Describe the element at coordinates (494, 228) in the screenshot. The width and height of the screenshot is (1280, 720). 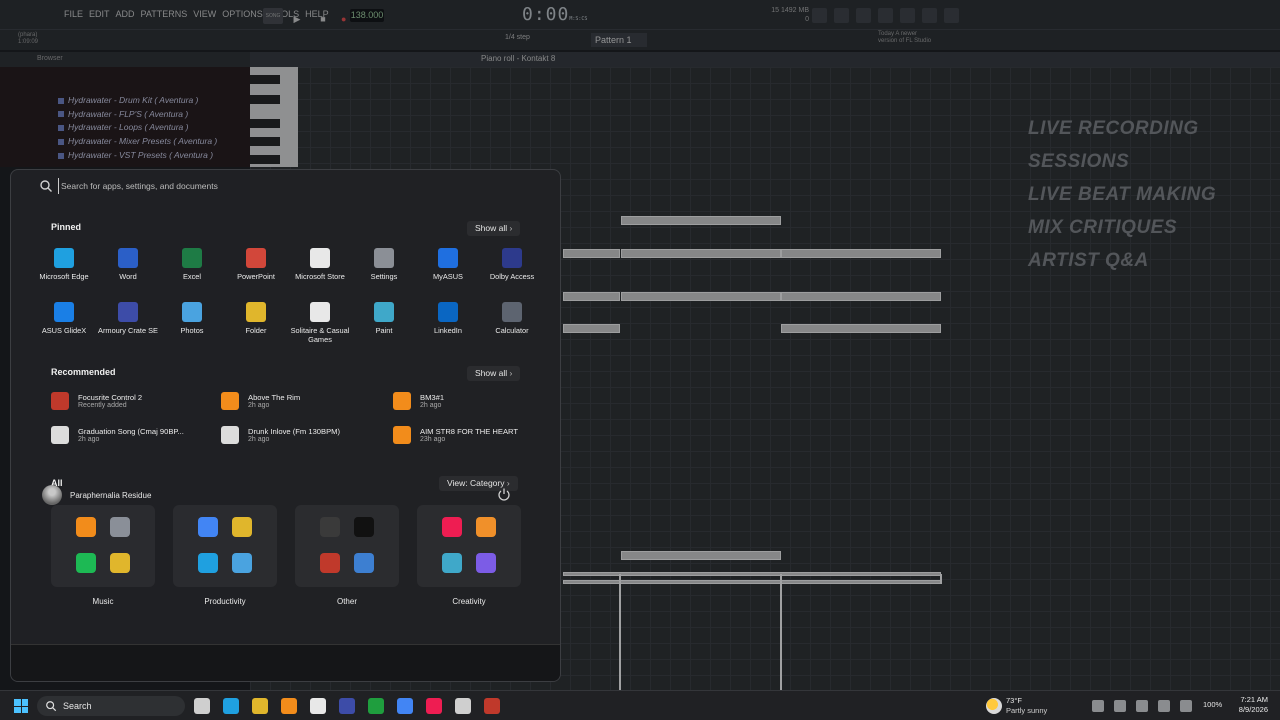
I see `pinned-show-all-button: Show all` at that location.